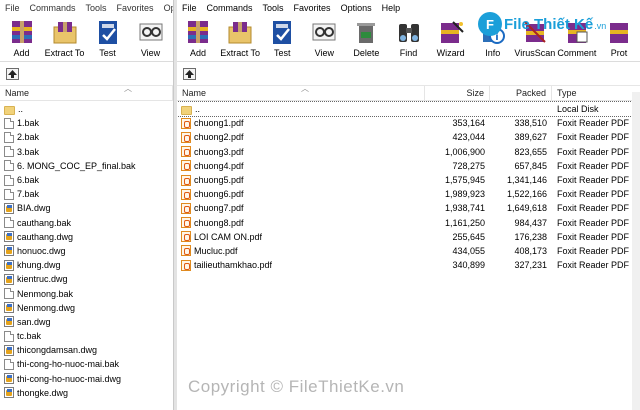 The width and height of the screenshot is (640, 410). I want to click on file-name: .., so click(198, 109).